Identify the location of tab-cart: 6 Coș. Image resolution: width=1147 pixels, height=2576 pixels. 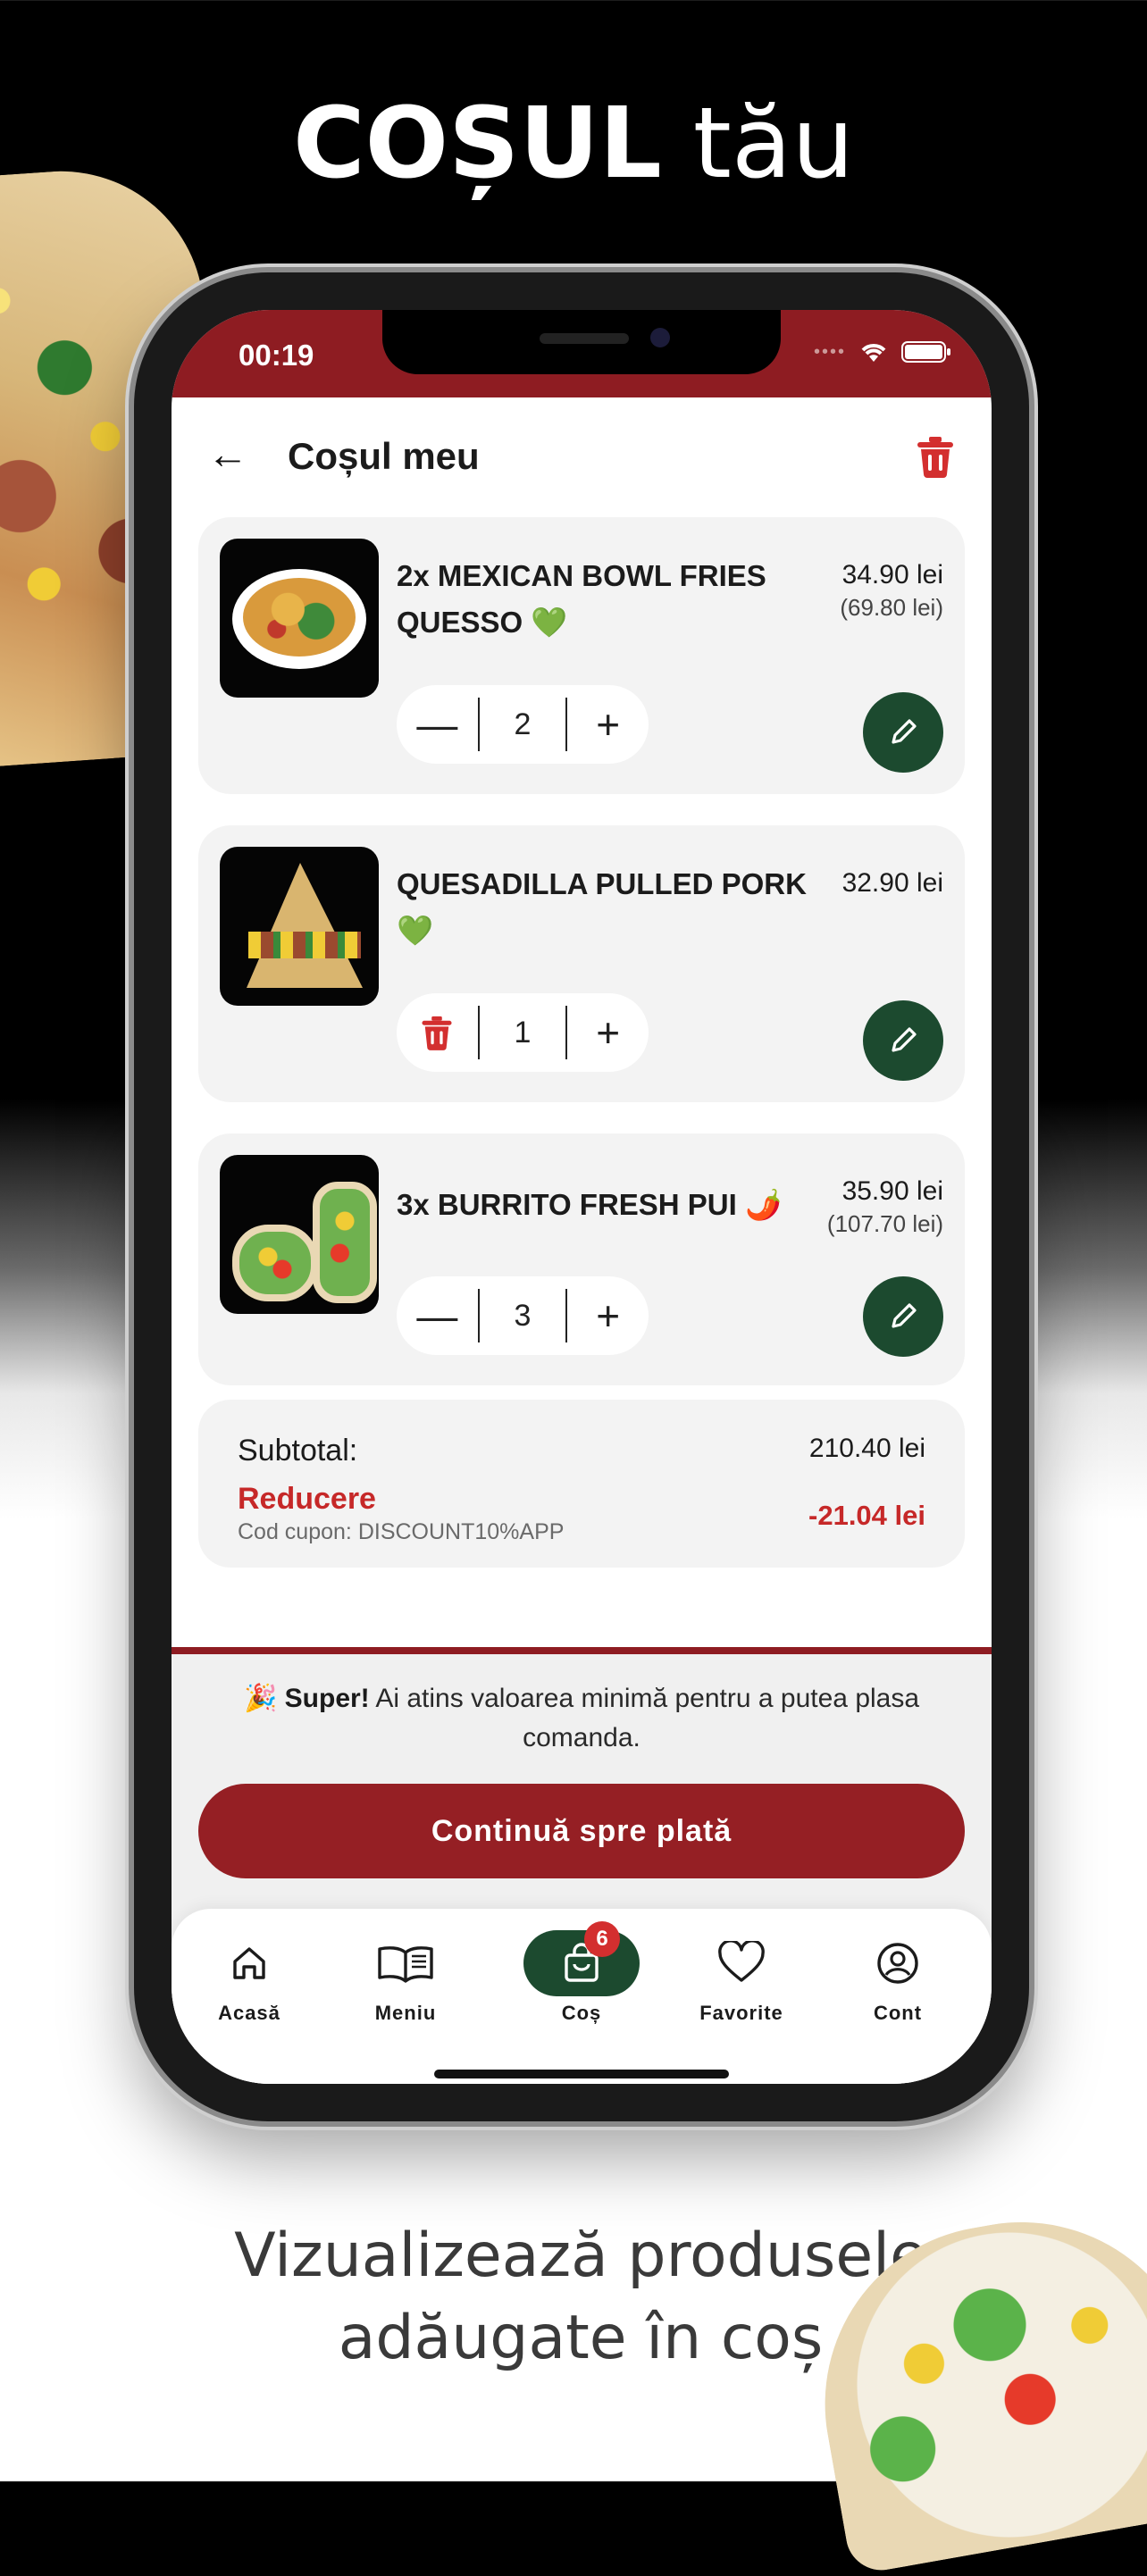
(582, 1973).